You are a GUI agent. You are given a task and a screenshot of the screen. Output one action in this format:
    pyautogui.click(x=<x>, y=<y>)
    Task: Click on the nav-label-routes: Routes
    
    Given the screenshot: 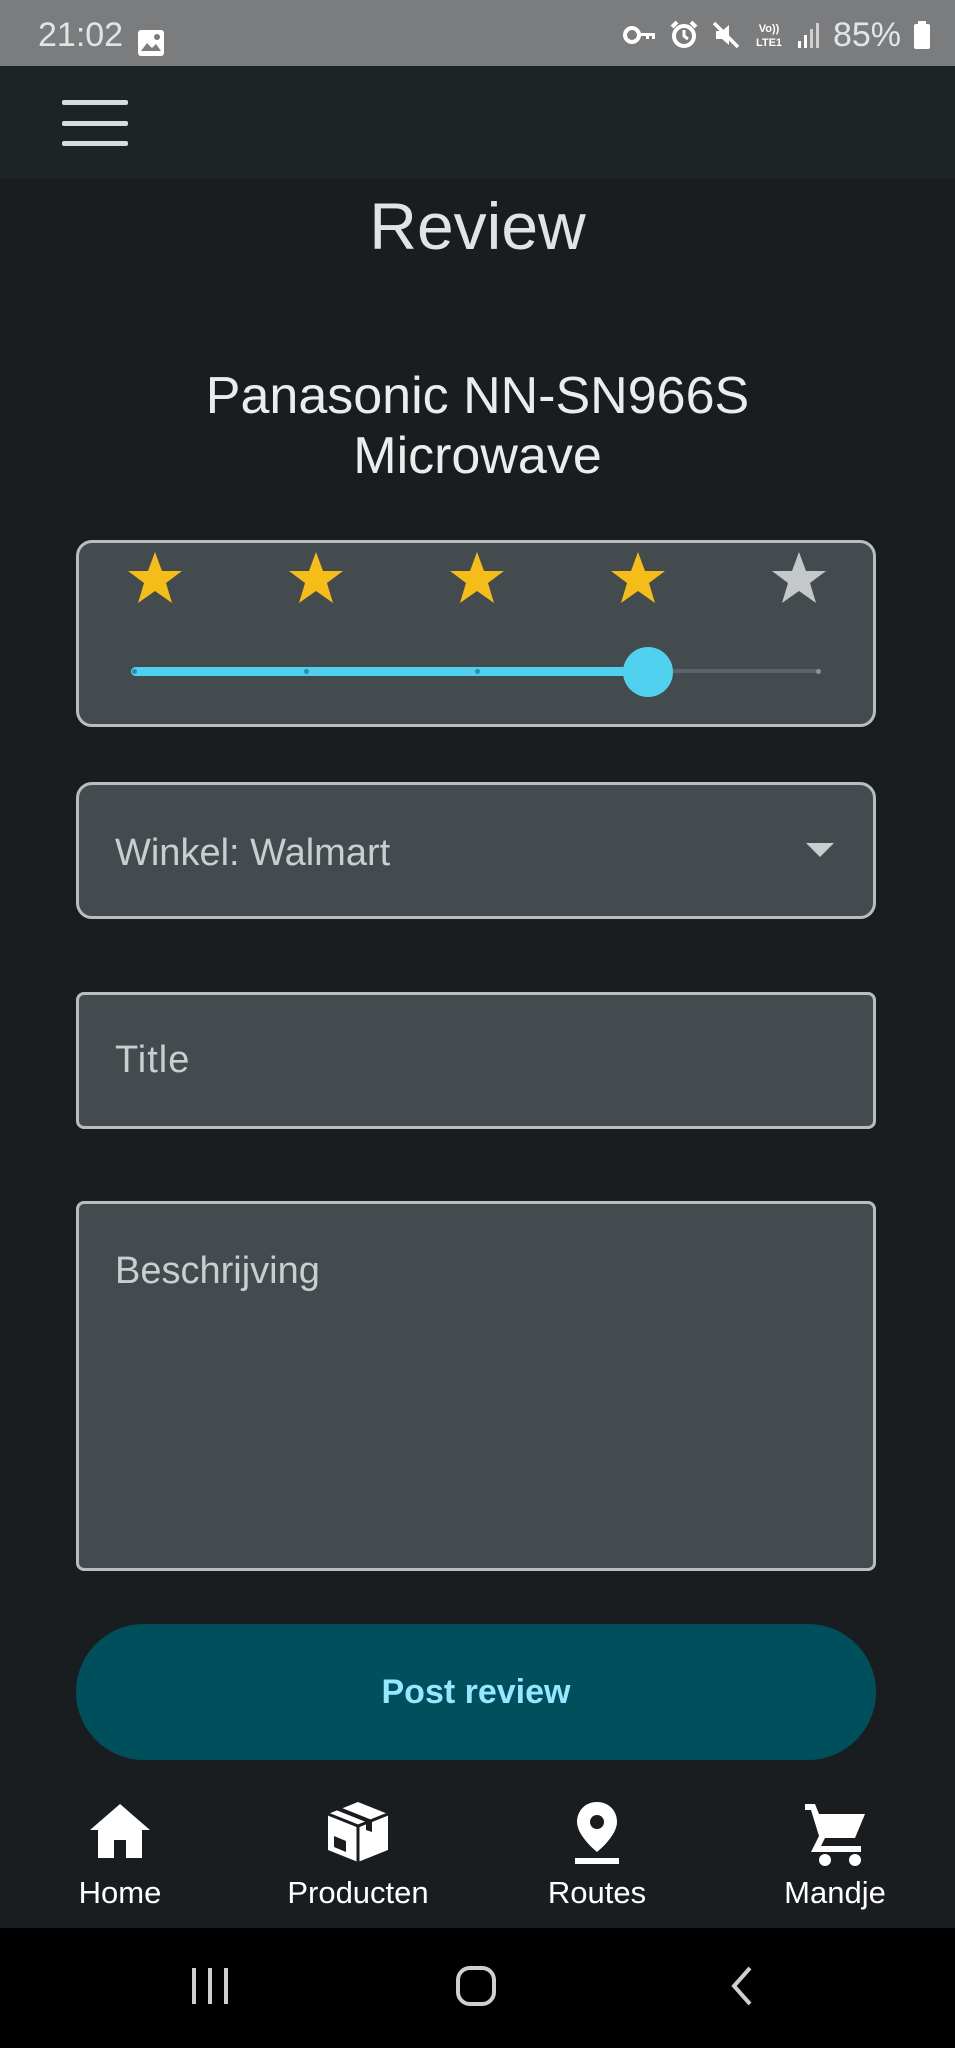 What is the action you would take?
    pyautogui.click(x=597, y=1892)
    